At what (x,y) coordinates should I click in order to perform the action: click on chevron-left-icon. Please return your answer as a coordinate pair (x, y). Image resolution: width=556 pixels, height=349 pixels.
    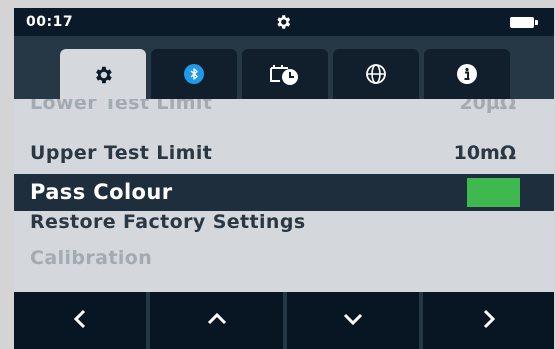
    Looking at the image, I should click on (80, 321).